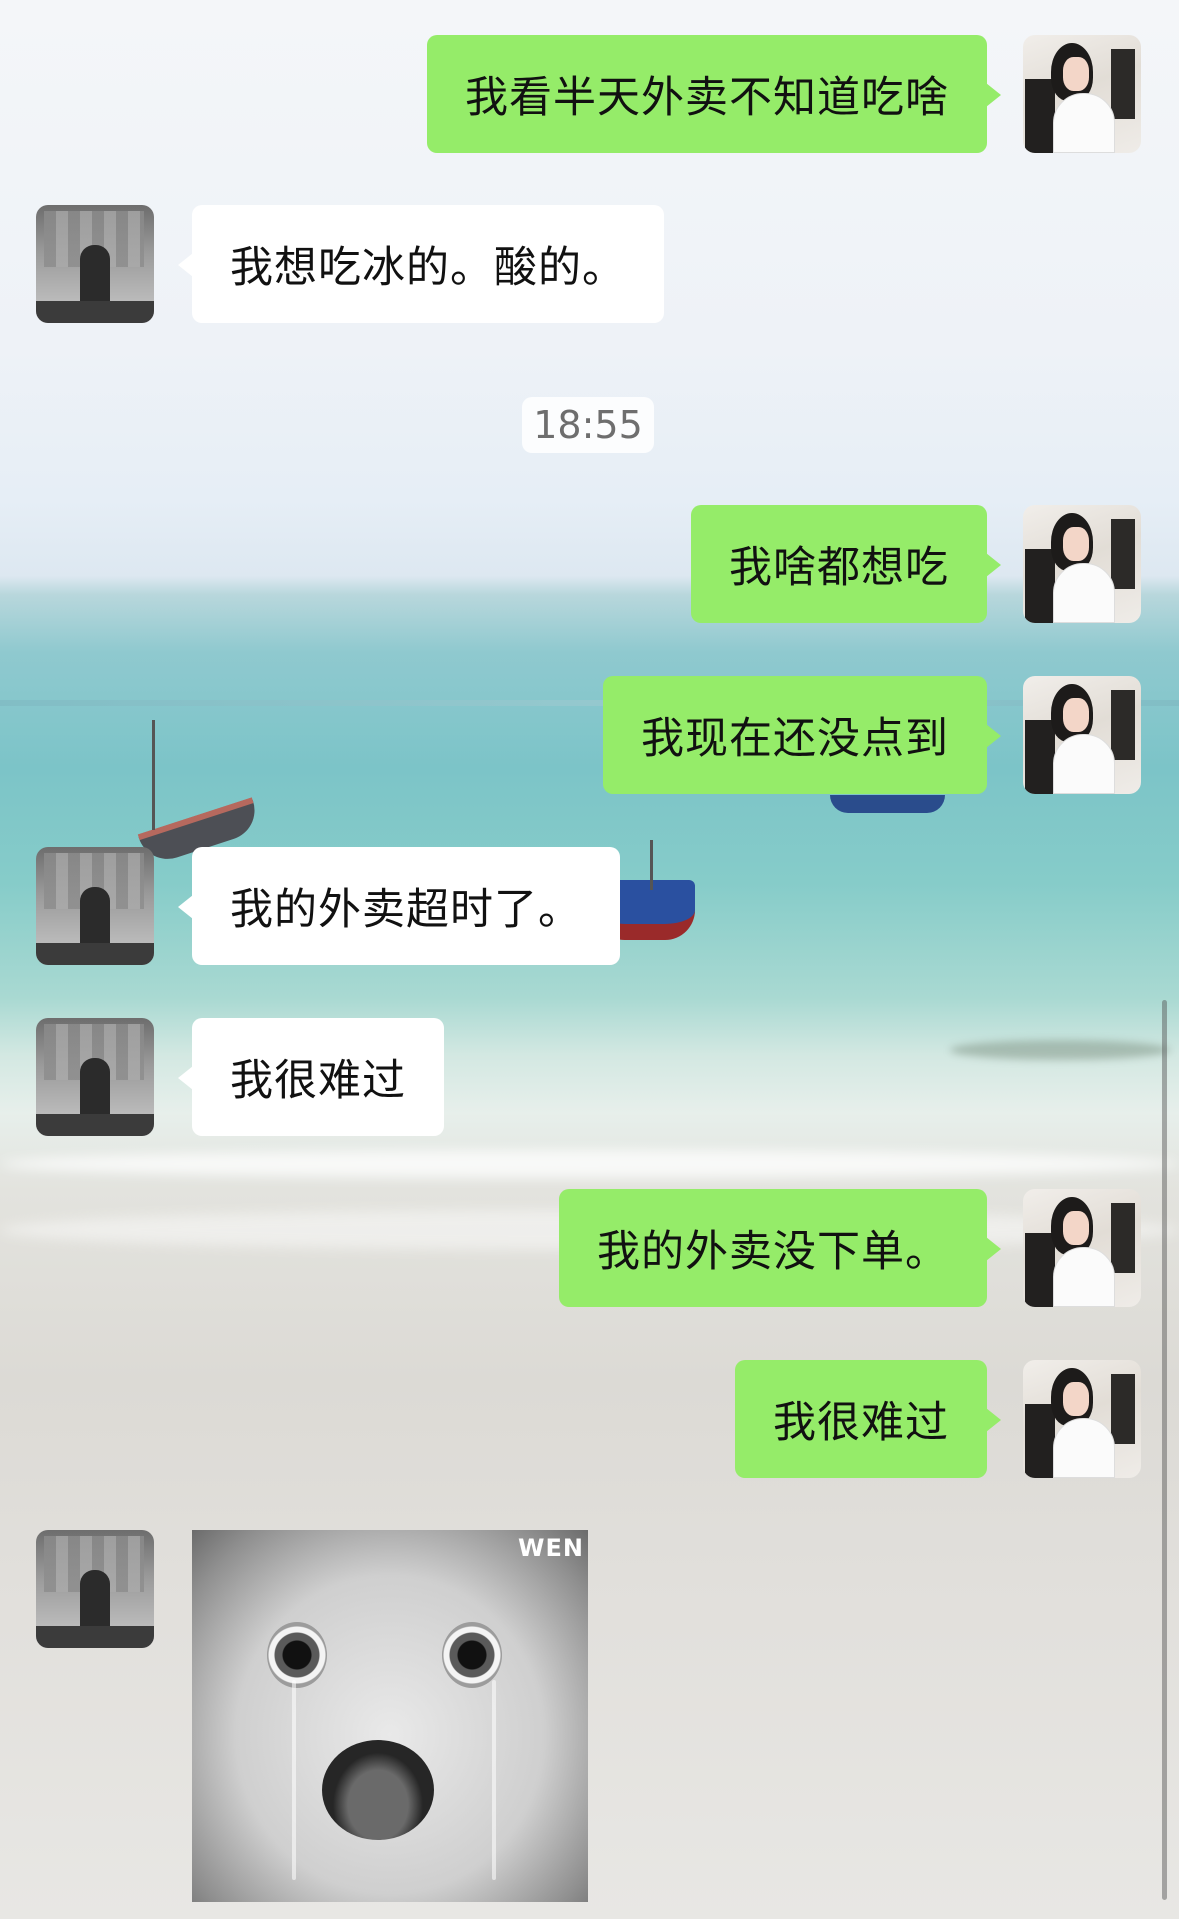 The height and width of the screenshot is (1919, 1179). I want to click on message-row-me: 我的外卖没下单。, so click(589, 1248).